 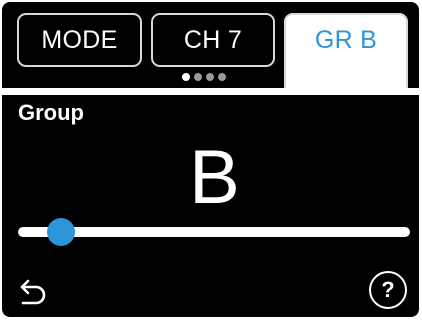 What do you see at coordinates (214, 177) in the screenshot?
I see `setting-value: B` at bounding box center [214, 177].